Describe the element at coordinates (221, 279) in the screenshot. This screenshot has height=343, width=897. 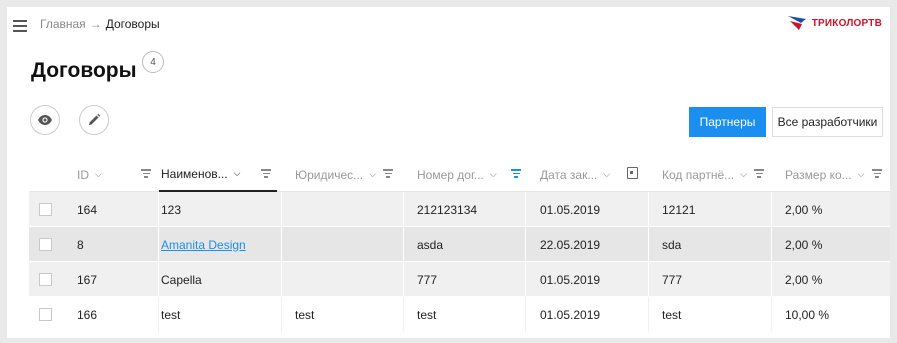
I see `cell-name: Capella` at that location.